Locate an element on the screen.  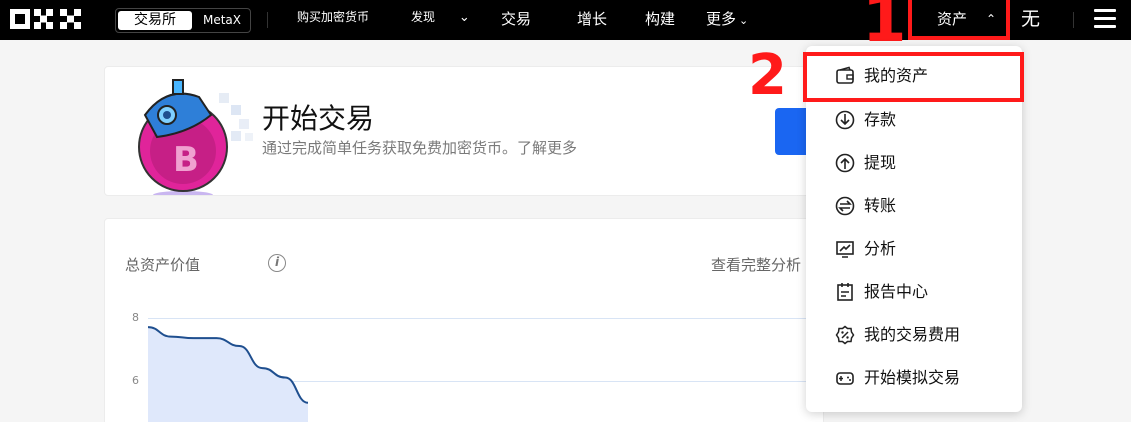
platform-switch: 交易所 MetaX is located at coordinates (183, 20).